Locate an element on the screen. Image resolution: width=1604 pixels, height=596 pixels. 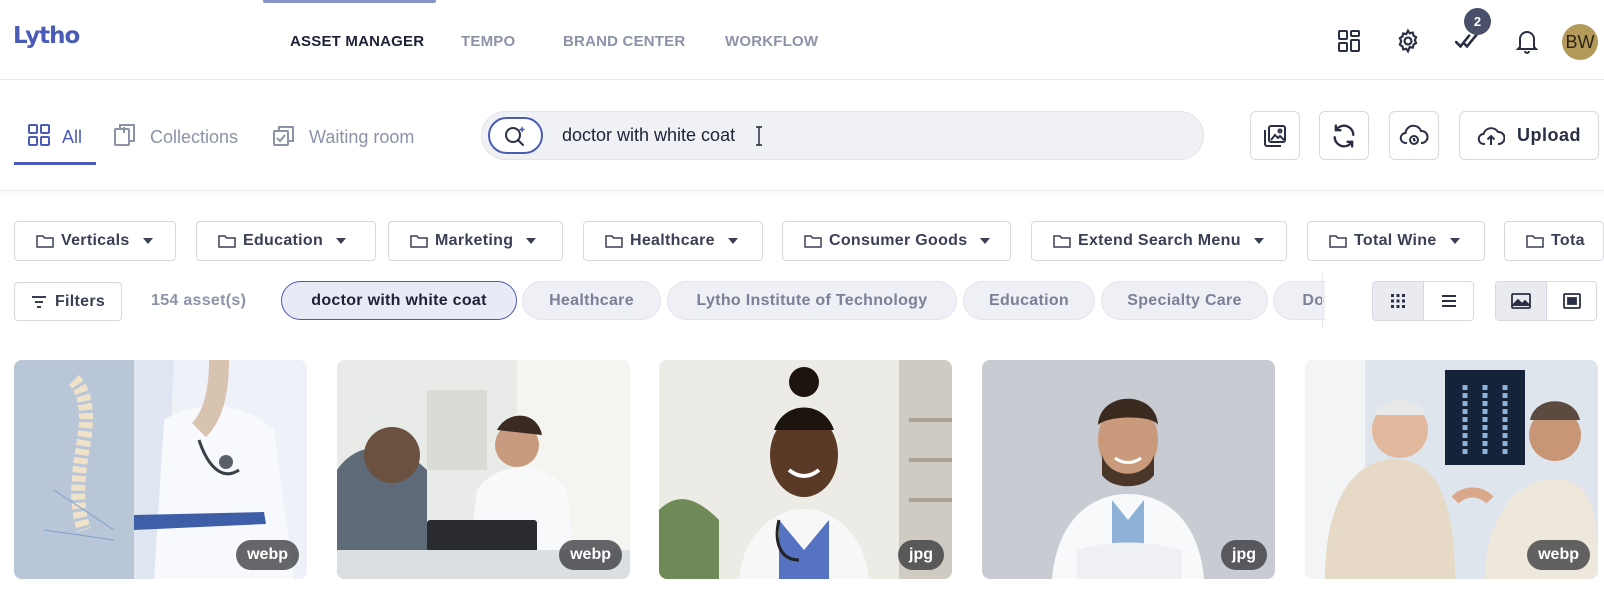
ai-search-button is located at coordinates (515, 135).